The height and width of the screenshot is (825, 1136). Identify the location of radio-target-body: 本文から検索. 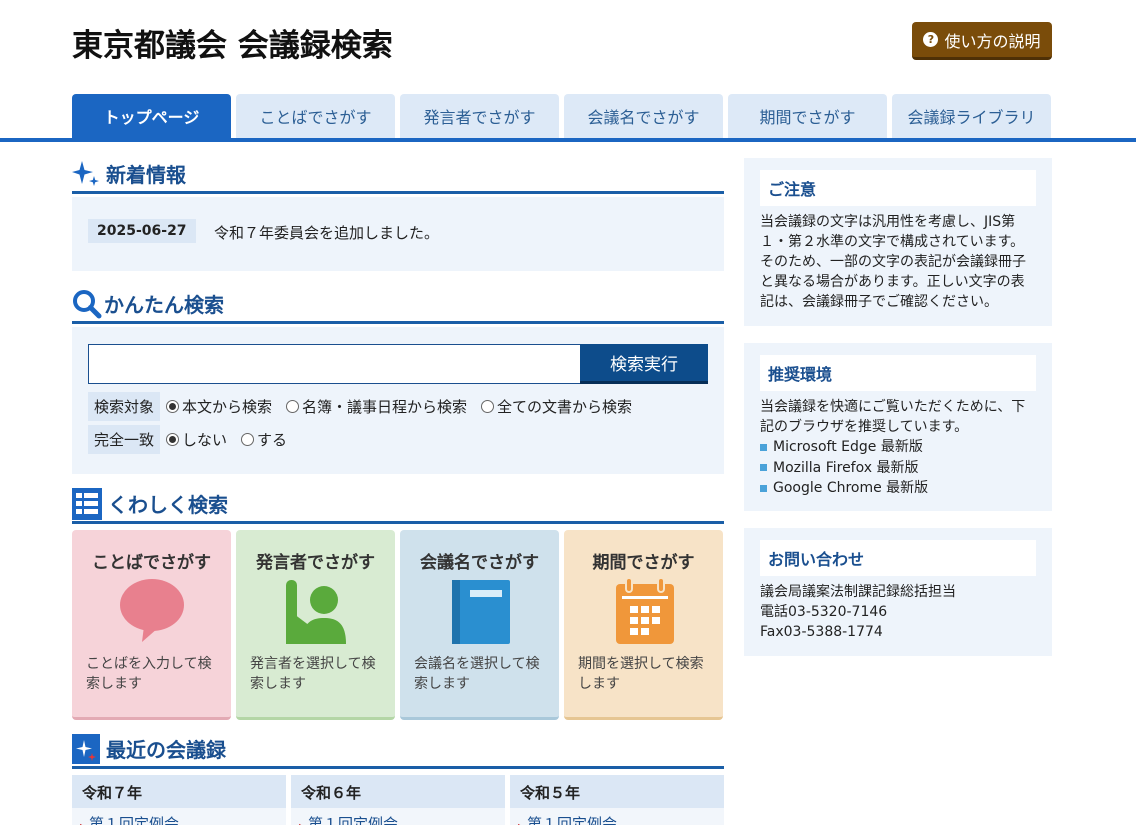
(219, 406).